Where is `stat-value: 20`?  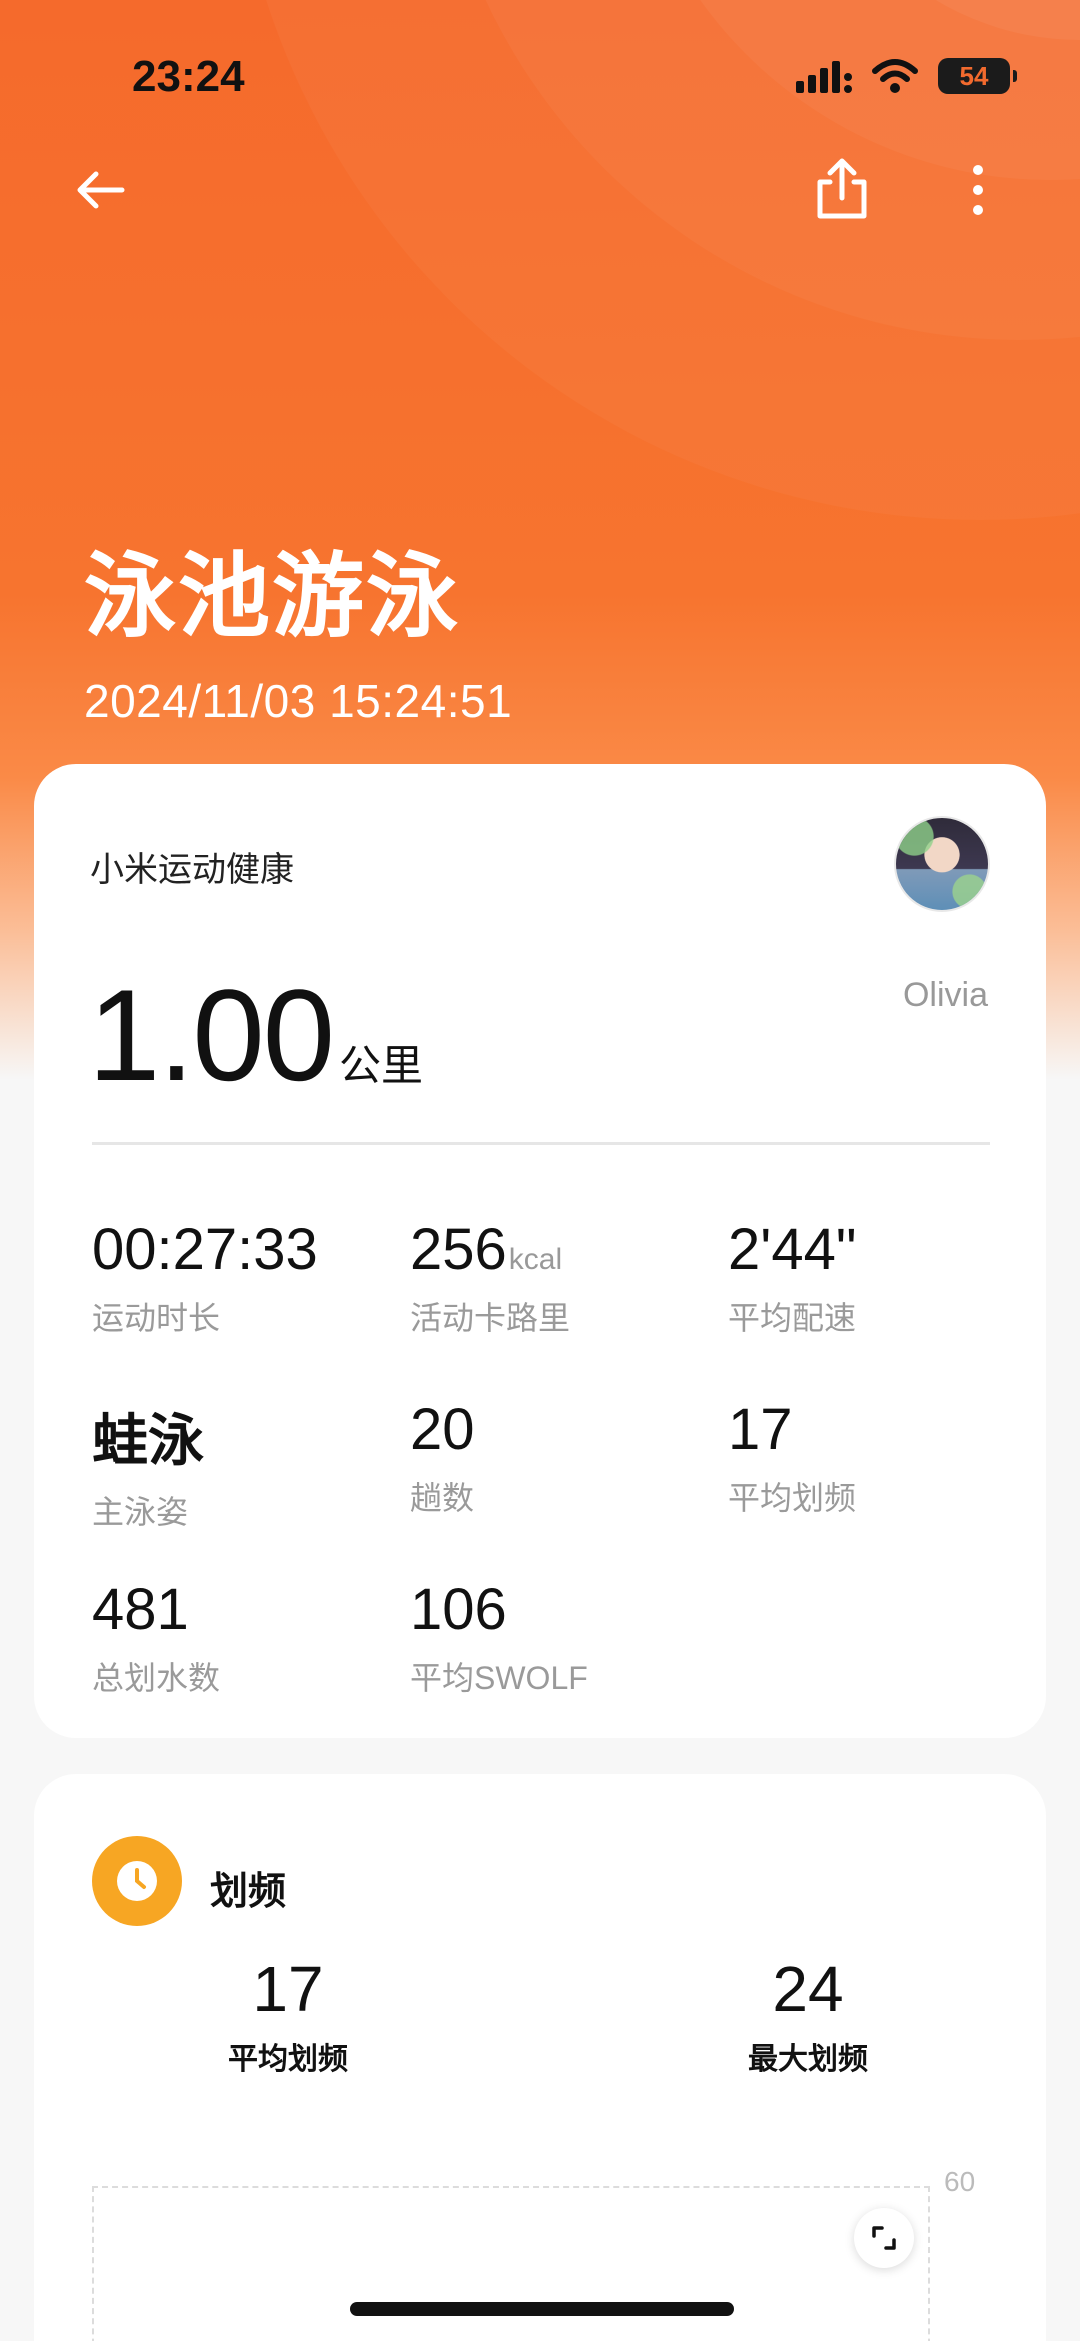 stat-value: 20 is located at coordinates (442, 1429).